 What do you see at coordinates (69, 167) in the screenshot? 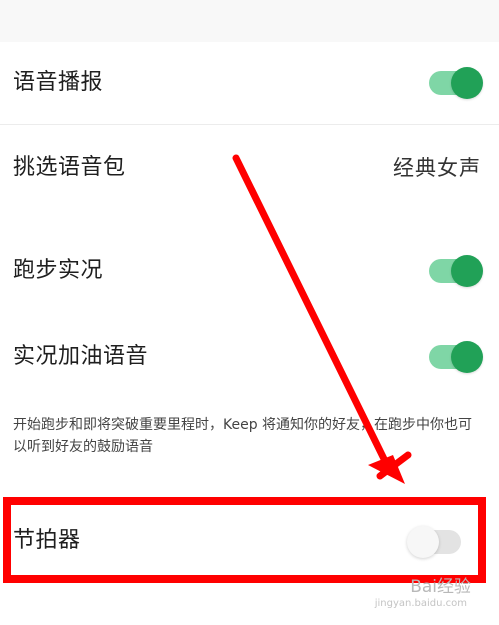
I see `voice-pack-label: 挑选语音包` at bounding box center [69, 167].